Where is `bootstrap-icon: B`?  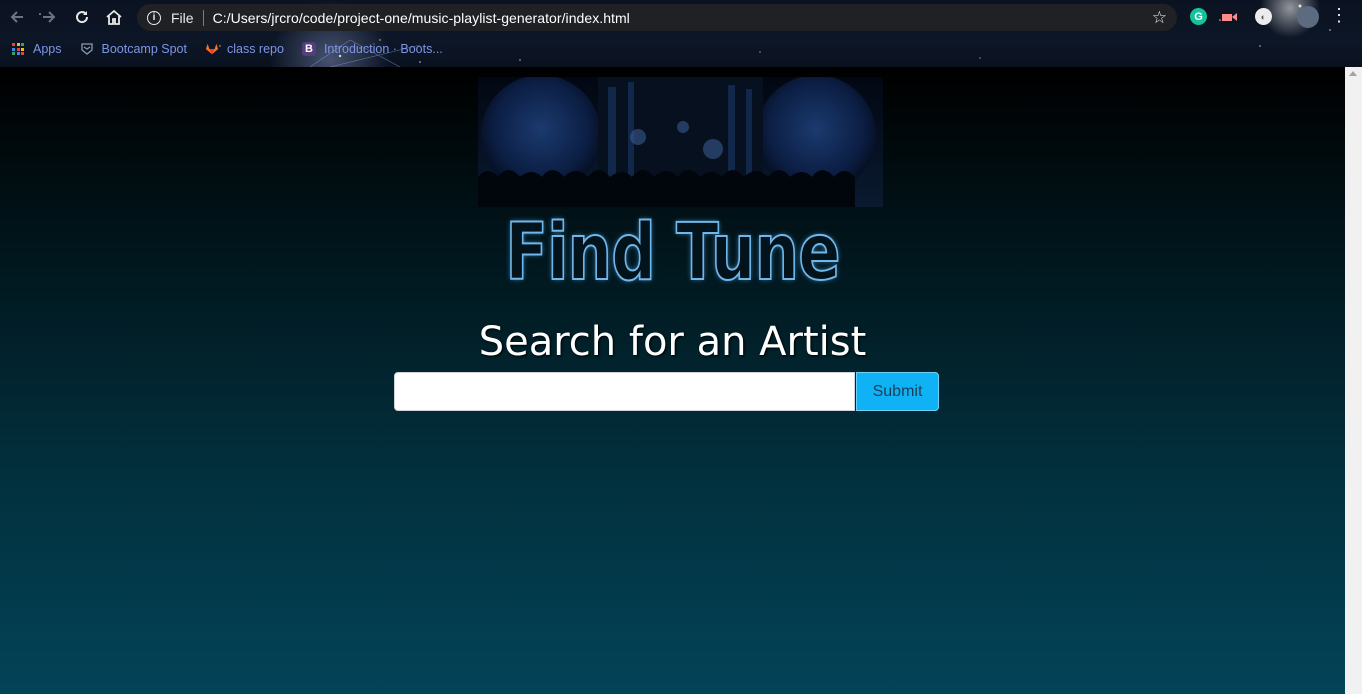 bootstrap-icon: B is located at coordinates (308, 49).